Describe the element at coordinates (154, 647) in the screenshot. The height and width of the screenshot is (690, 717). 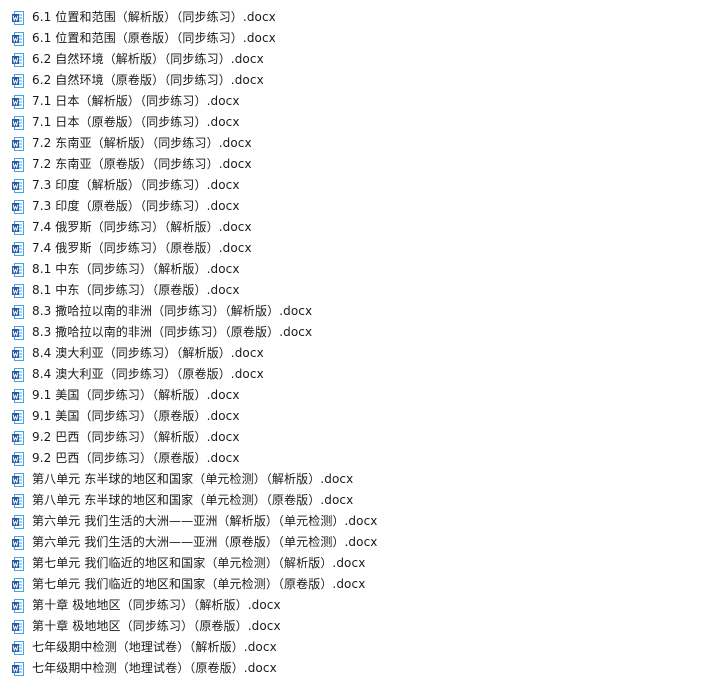
I see `file-name: 七年级期中检测（地理试卷）（解析版）.docx` at that location.